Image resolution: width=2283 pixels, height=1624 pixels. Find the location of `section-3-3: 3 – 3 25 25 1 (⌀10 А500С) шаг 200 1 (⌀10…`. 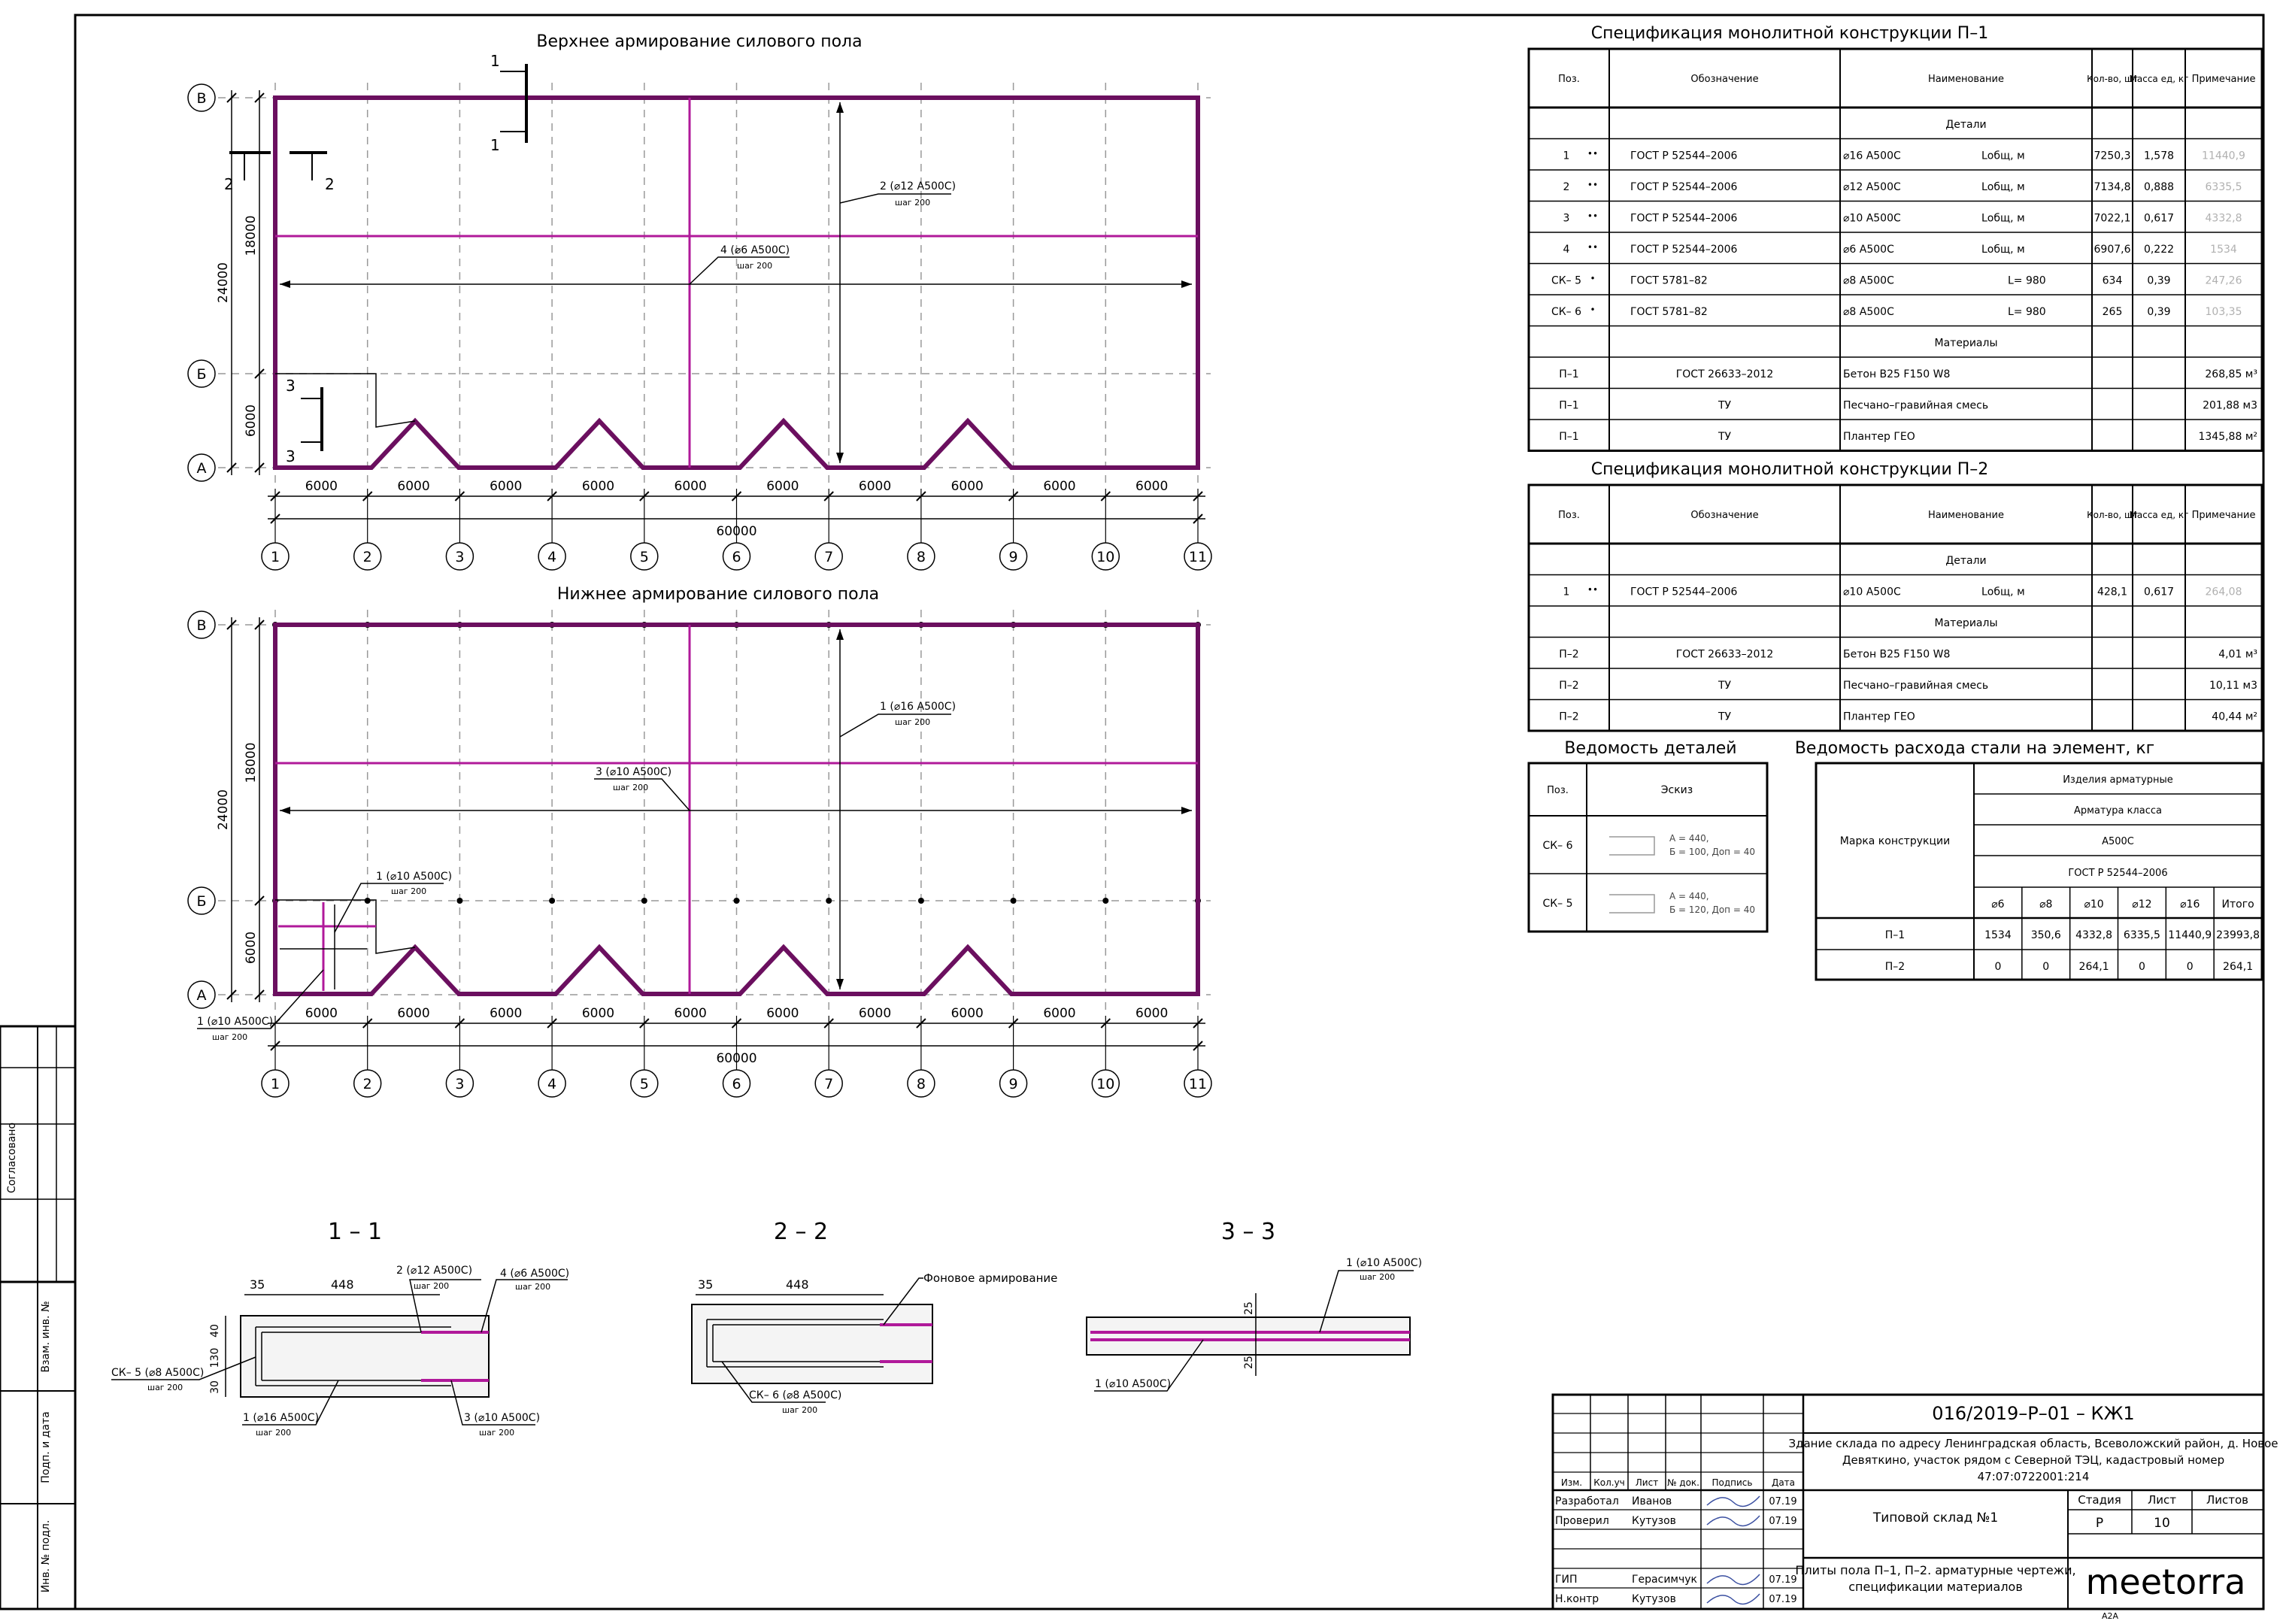

section-3-3: 3 – 3 25 25 1 (⌀10 А500С) шаг 200 1 (⌀10… is located at coordinates (1254, 1305).